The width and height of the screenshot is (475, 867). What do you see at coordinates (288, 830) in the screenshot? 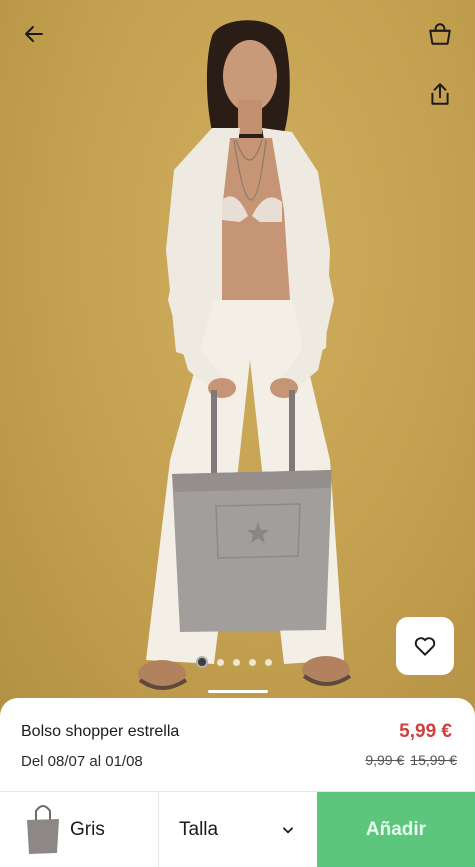
I see `chevron-down-icon` at bounding box center [288, 830].